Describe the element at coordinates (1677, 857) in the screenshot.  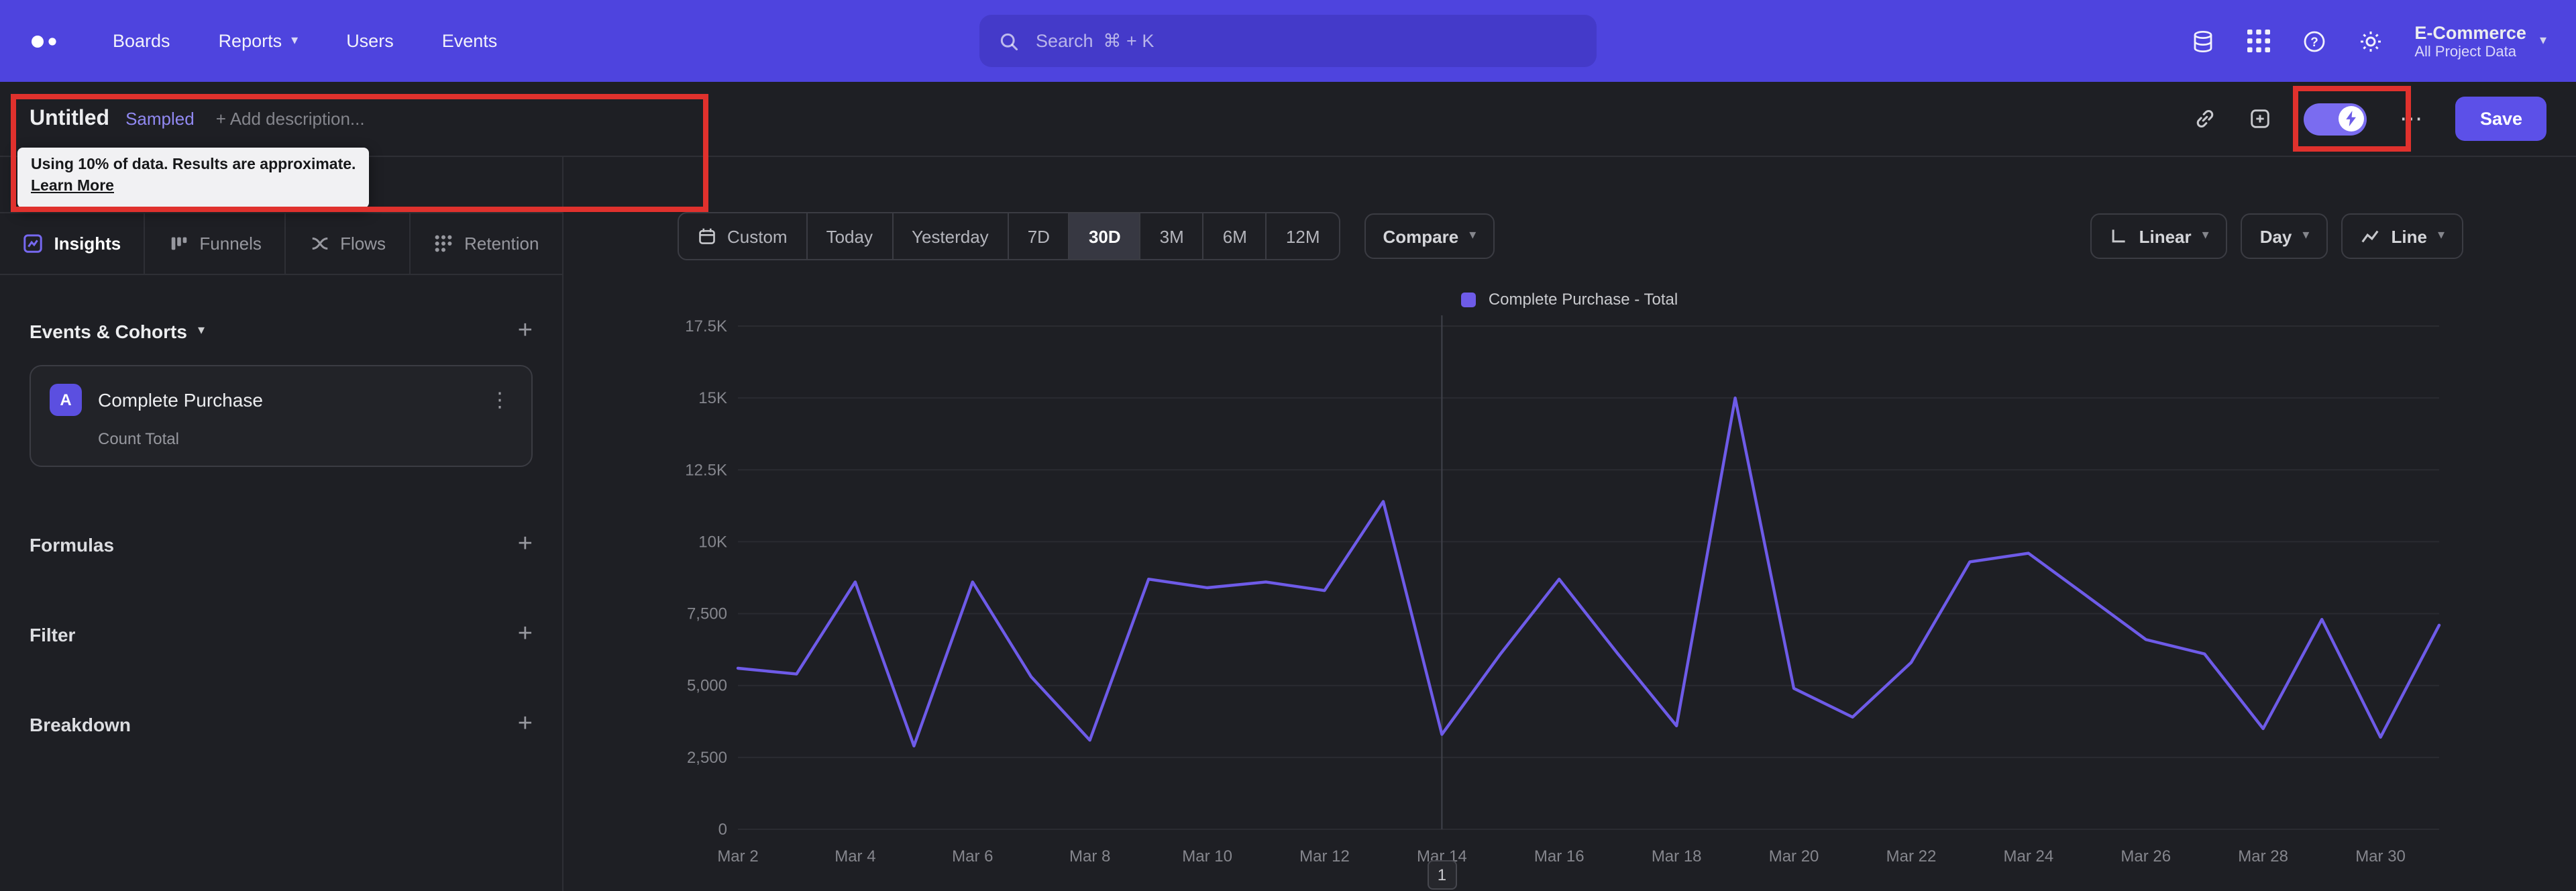
I see `svg-text: Mar 18` at that location.